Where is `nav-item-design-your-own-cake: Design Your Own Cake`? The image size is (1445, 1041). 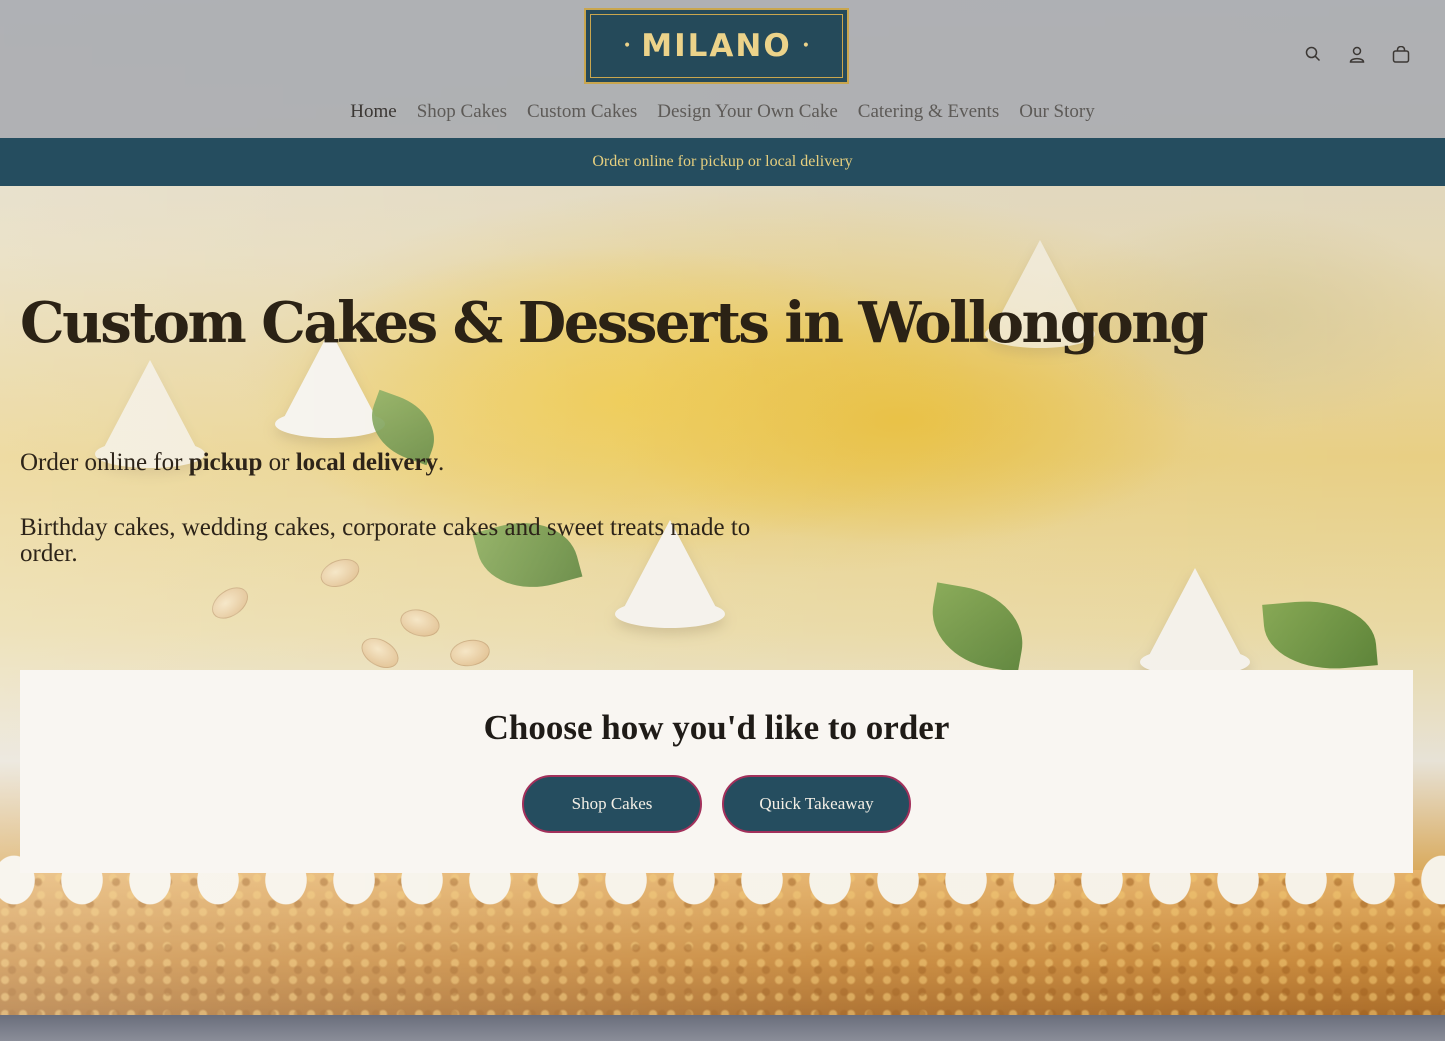 nav-item-design-your-own-cake: Design Your Own Cake is located at coordinates (747, 112).